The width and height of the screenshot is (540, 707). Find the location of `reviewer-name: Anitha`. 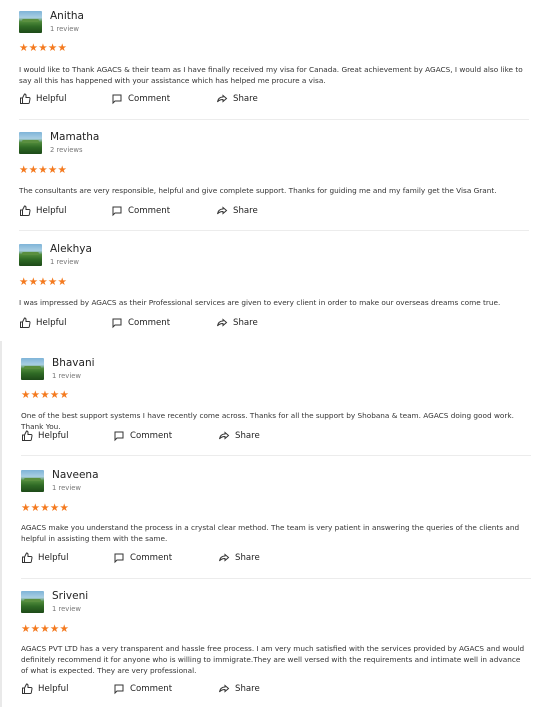

reviewer-name: Anitha is located at coordinates (67, 16).